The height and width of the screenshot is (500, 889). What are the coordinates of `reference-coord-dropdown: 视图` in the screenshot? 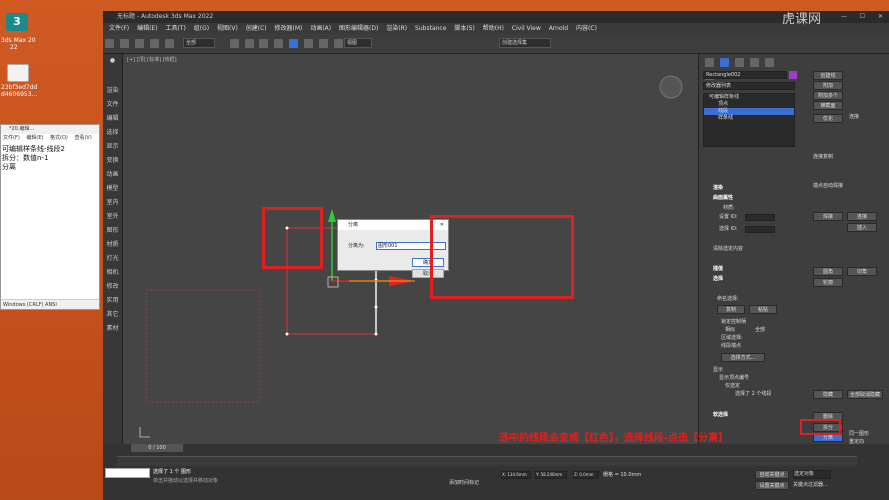 It's located at (358, 43).